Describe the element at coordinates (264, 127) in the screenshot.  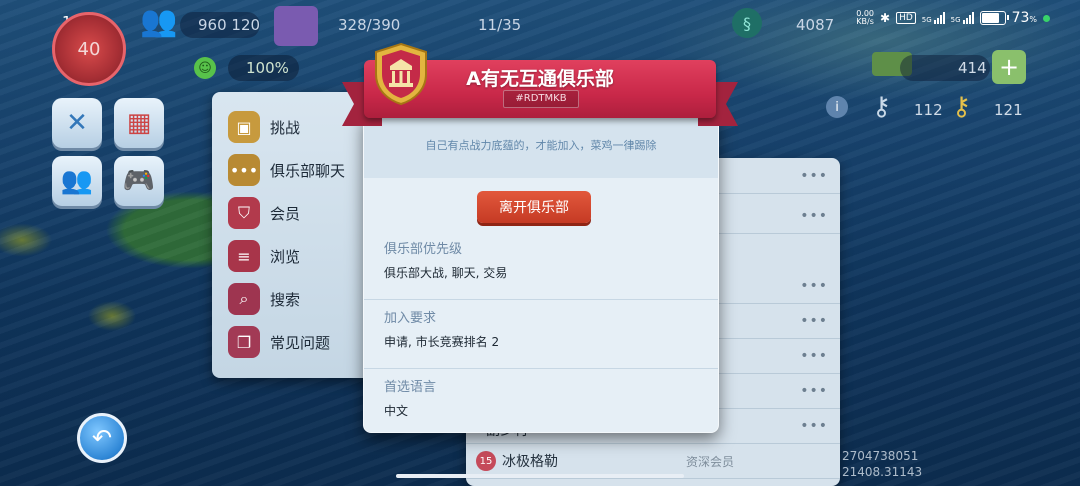
I see `menu-item-challenge: ▣ 挑战` at that location.